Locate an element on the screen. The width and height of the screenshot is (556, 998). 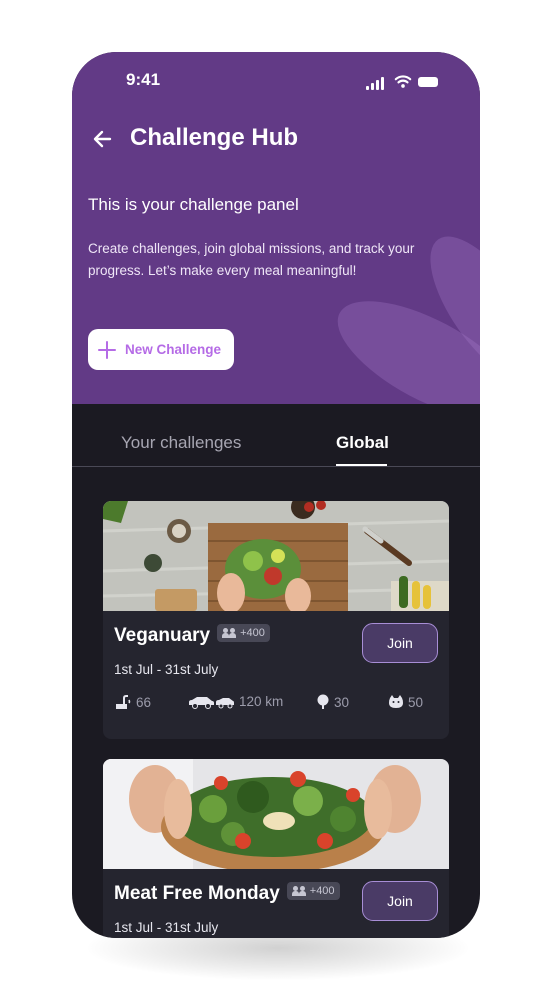
water-value: 66 is located at coordinates (144, 702).